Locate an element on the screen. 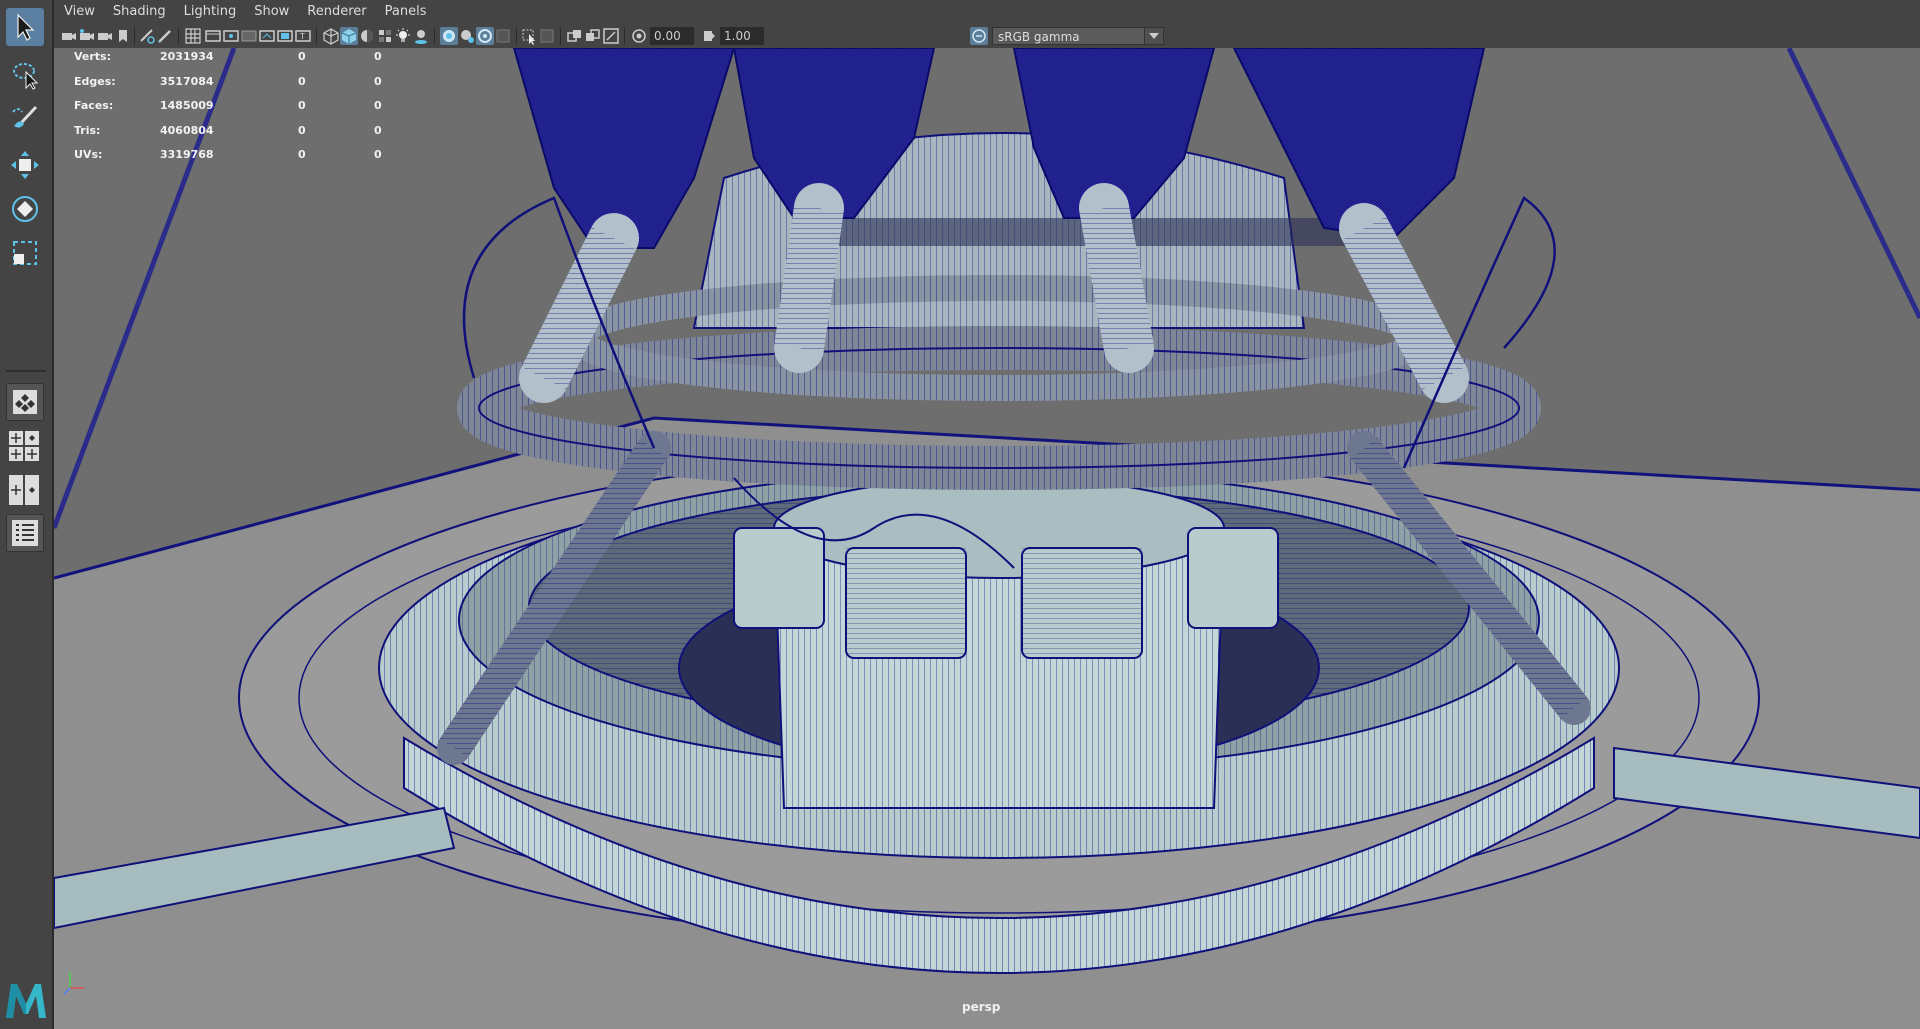  menu-renderer: Renderer is located at coordinates (336, 12).